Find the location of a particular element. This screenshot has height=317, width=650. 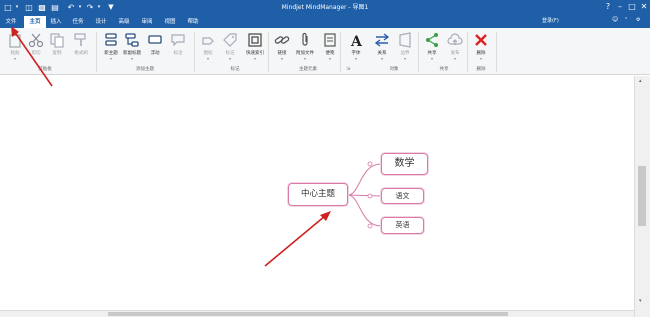

settings-icon: ⚙ is located at coordinates (638, 20).